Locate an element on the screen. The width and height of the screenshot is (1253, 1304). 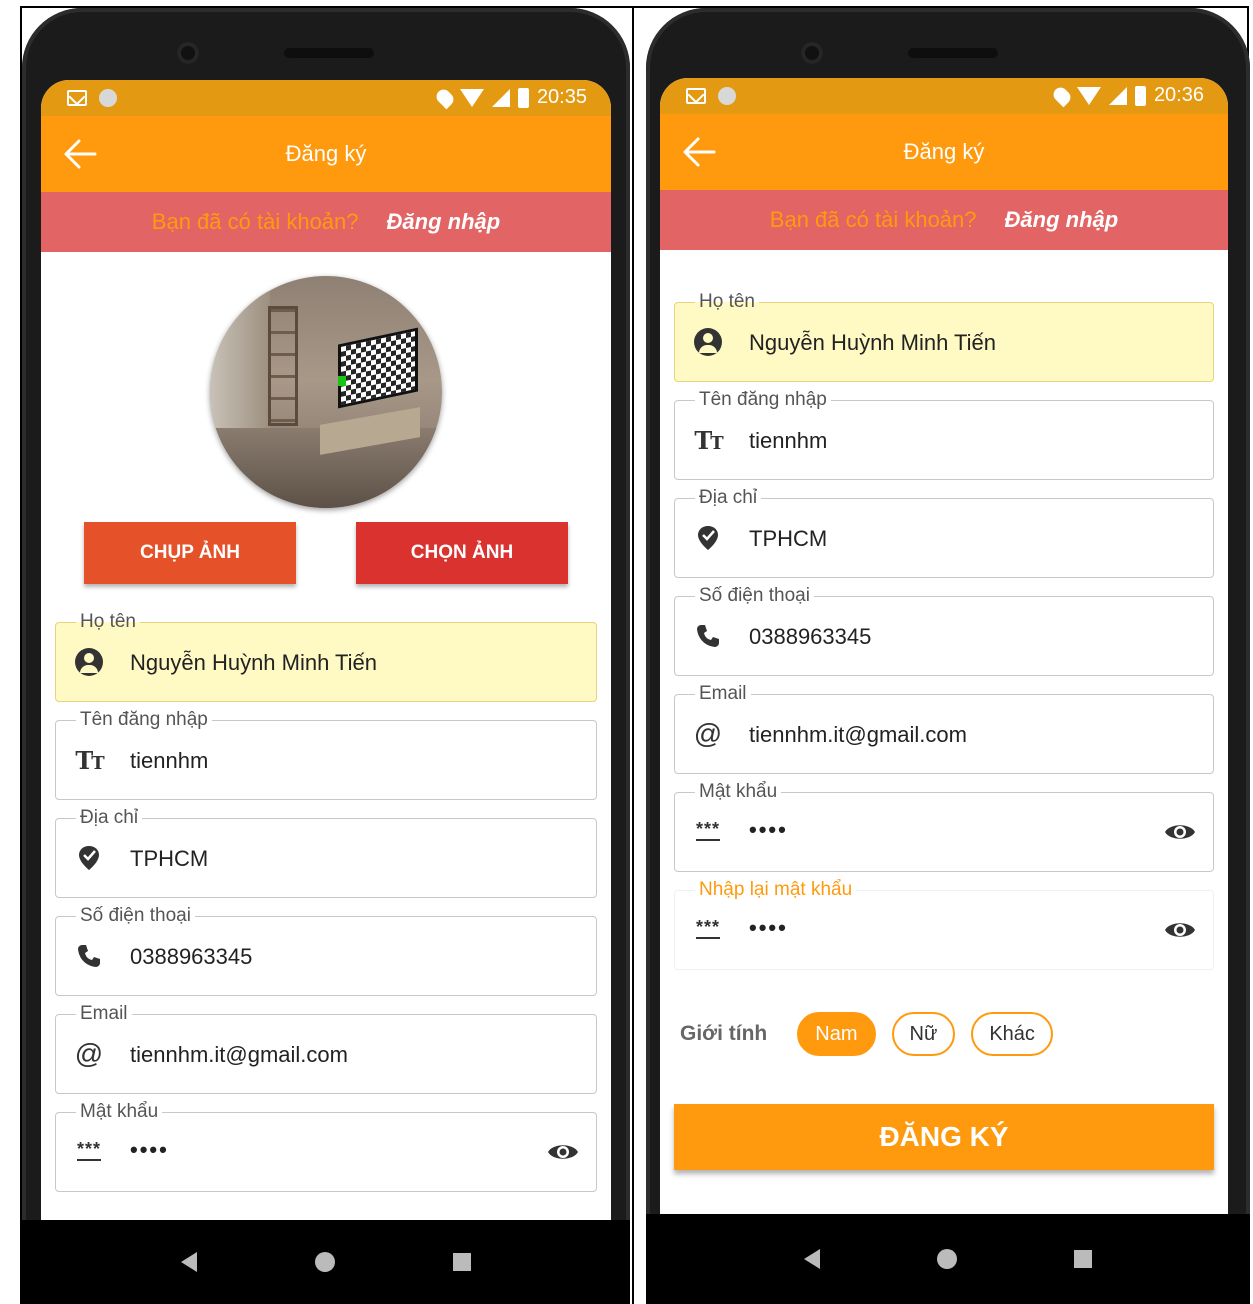
choose-photo-button: CHỌN ẢNH is located at coordinates (462, 553).